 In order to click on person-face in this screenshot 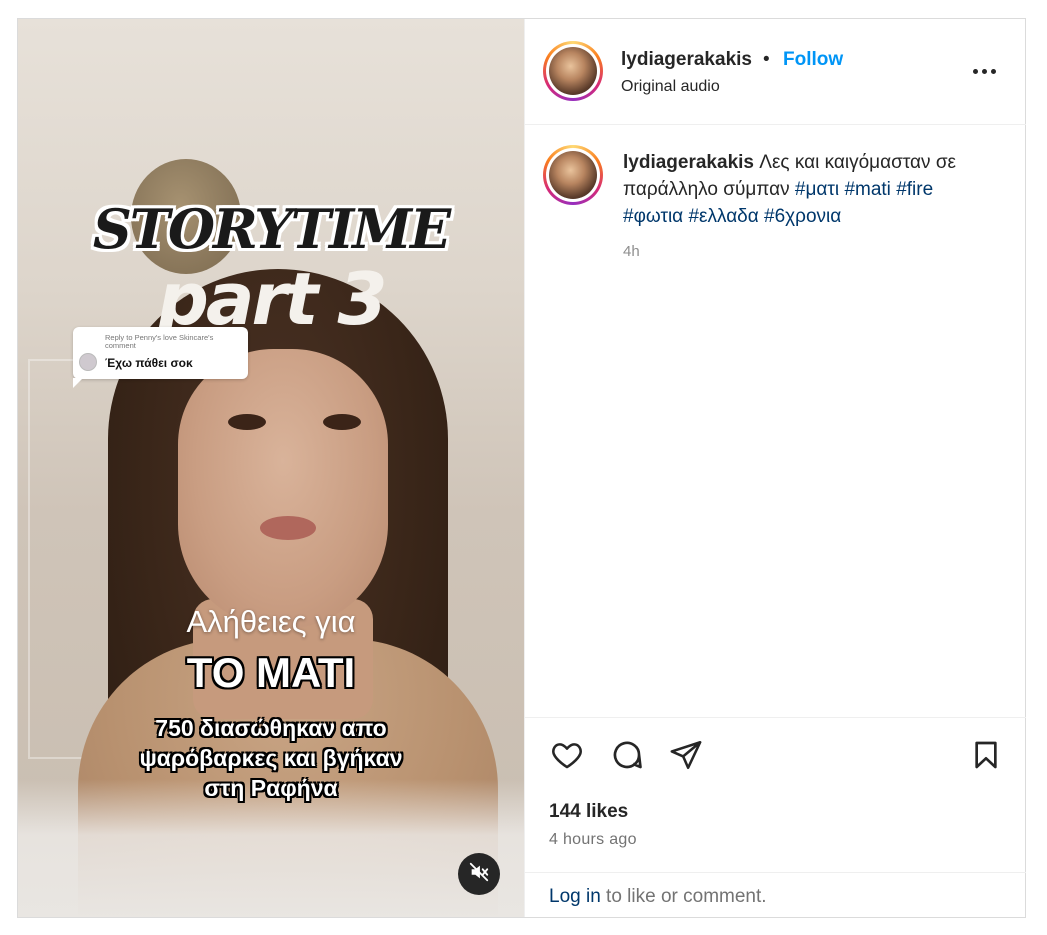, I will do `click(283, 489)`.